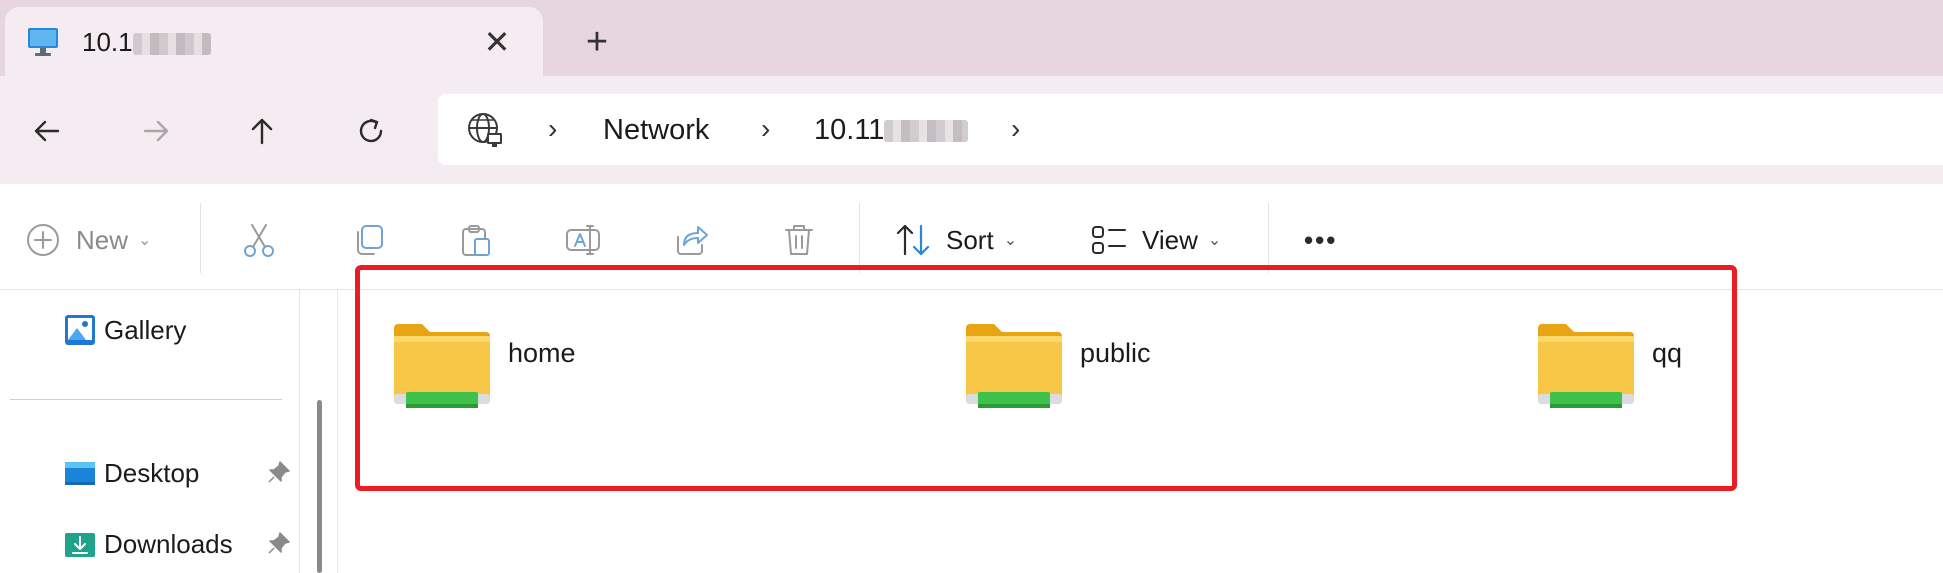 The height and width of the screenshot is (573, 1943). What do you see at coordinates (102, 239) in the screenshot?
I see `new-button-label: New` at bounding box center [102, 239].